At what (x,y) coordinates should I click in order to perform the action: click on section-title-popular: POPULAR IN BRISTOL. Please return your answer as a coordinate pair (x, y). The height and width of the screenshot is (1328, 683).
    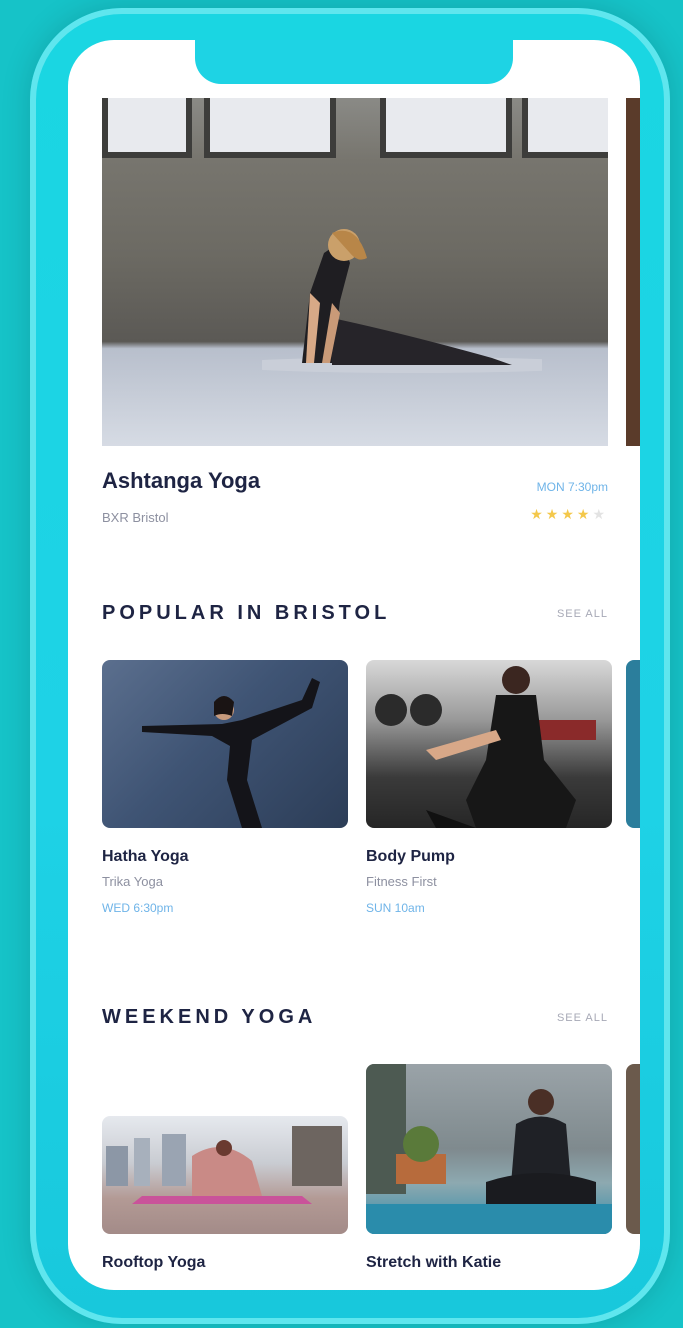
    Looking at the image, I should click on (246, 613).